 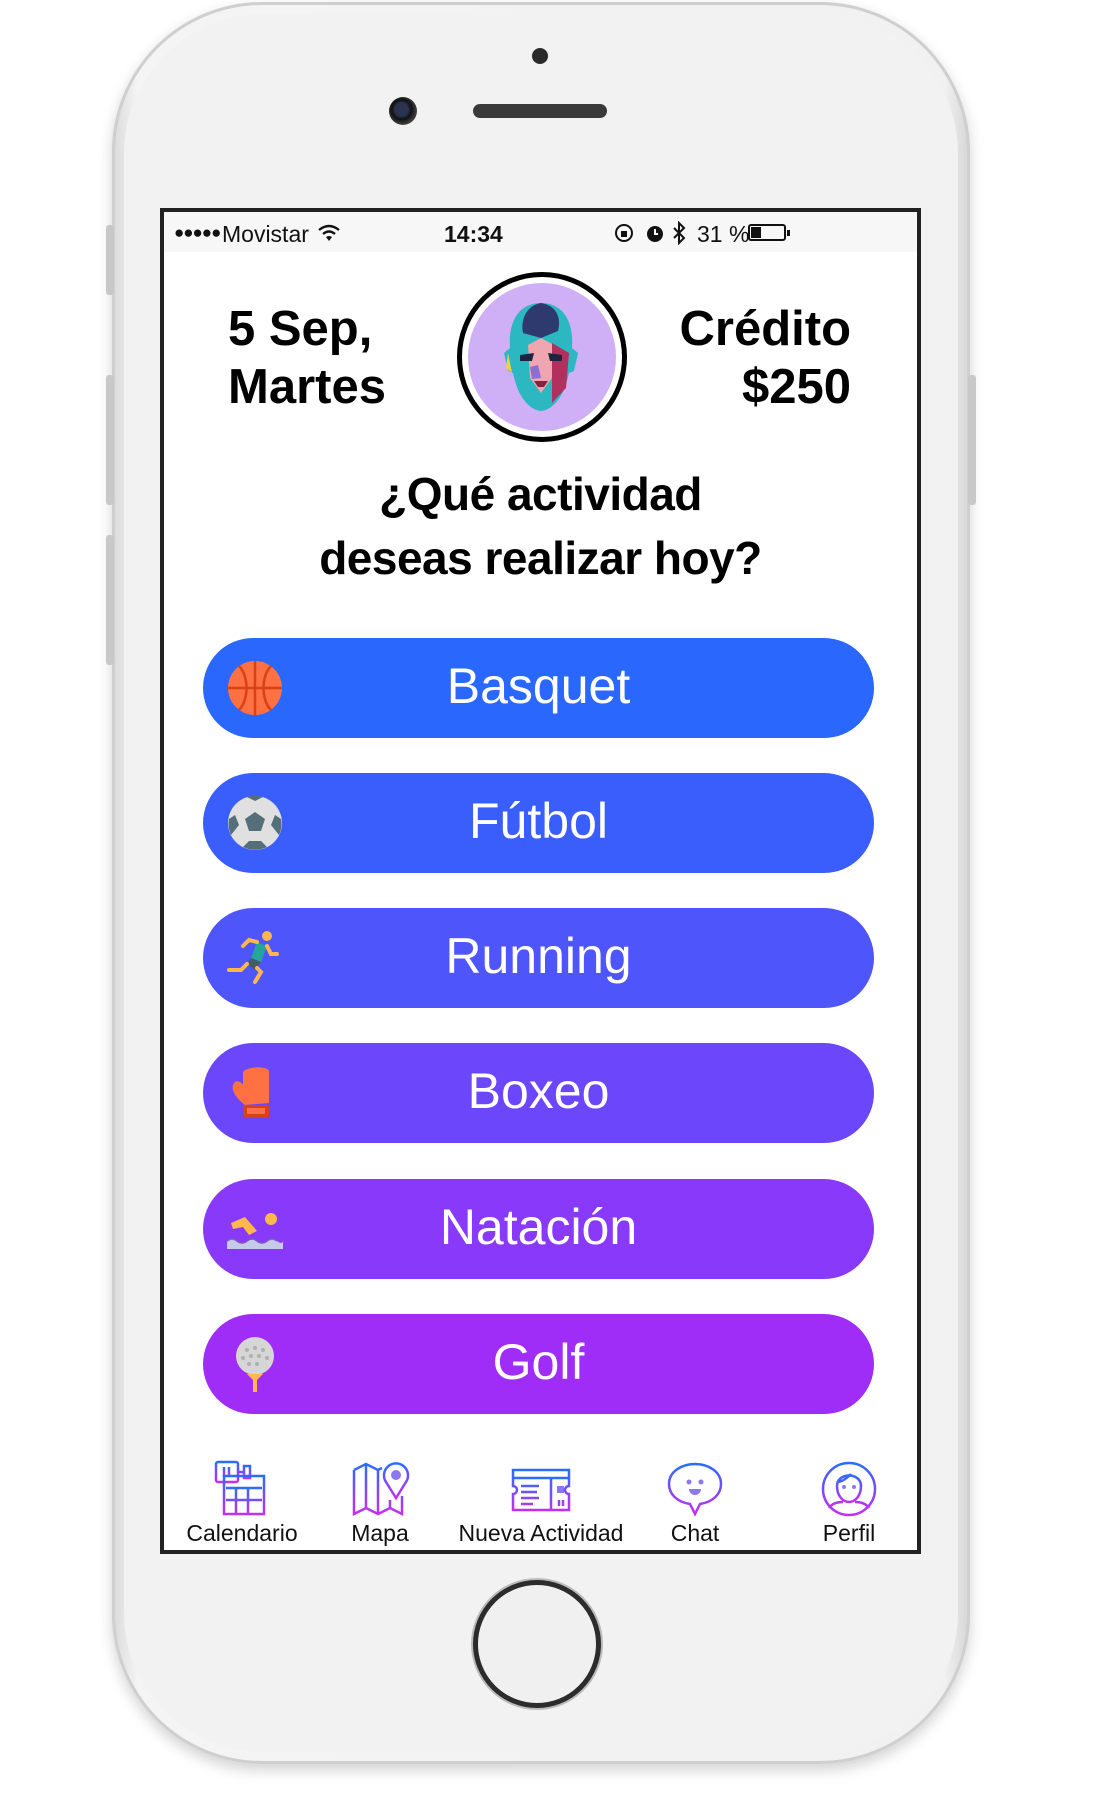 I want to click on battery-icon, so click(x=769, y=232).